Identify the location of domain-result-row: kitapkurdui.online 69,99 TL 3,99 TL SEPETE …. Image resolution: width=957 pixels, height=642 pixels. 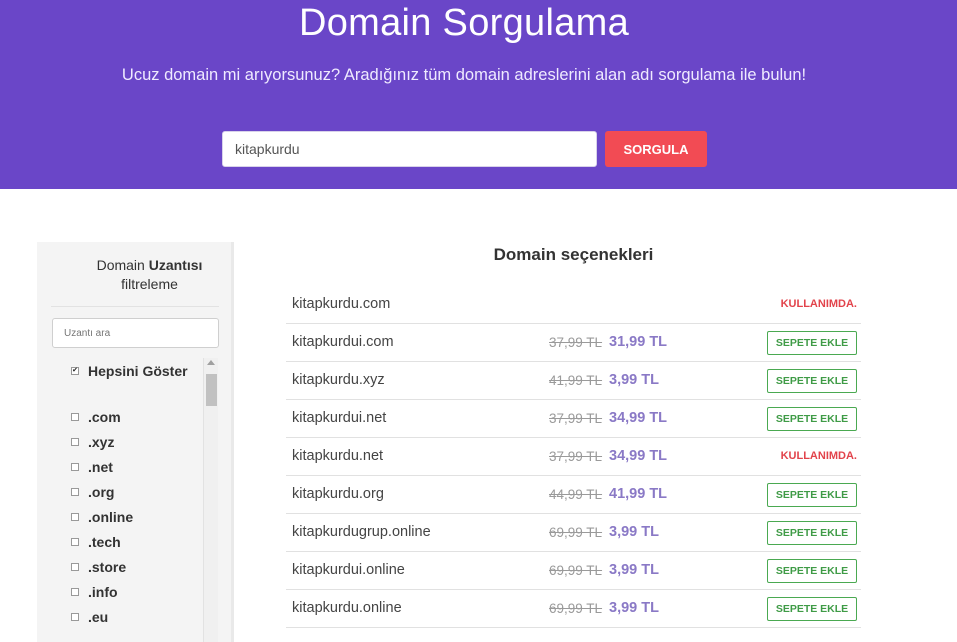
(573, 571).